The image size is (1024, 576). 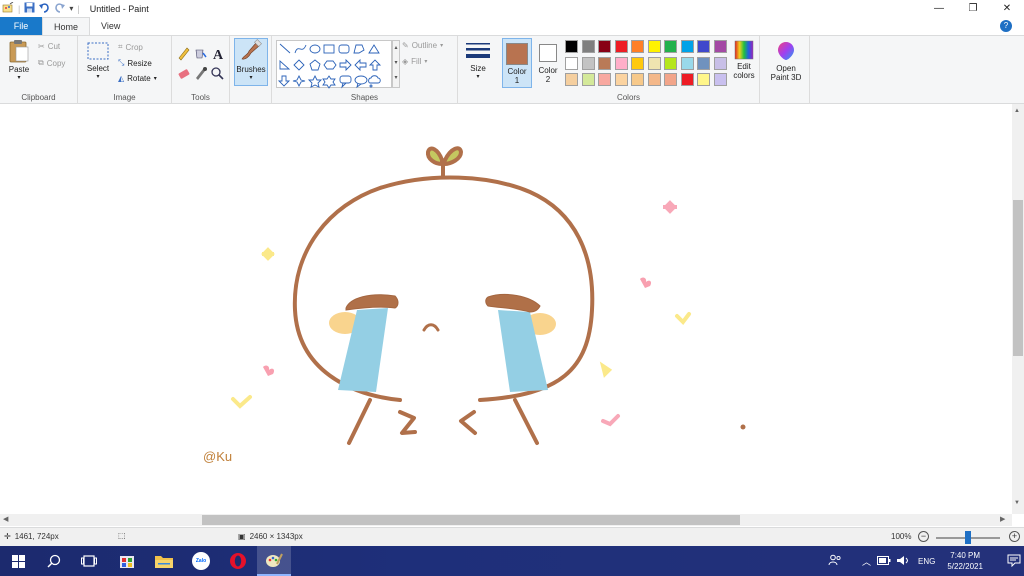 What do you see at coordinates (54, 561) in the screenshot?
I see `search-button` at bounding box center [54, 561].